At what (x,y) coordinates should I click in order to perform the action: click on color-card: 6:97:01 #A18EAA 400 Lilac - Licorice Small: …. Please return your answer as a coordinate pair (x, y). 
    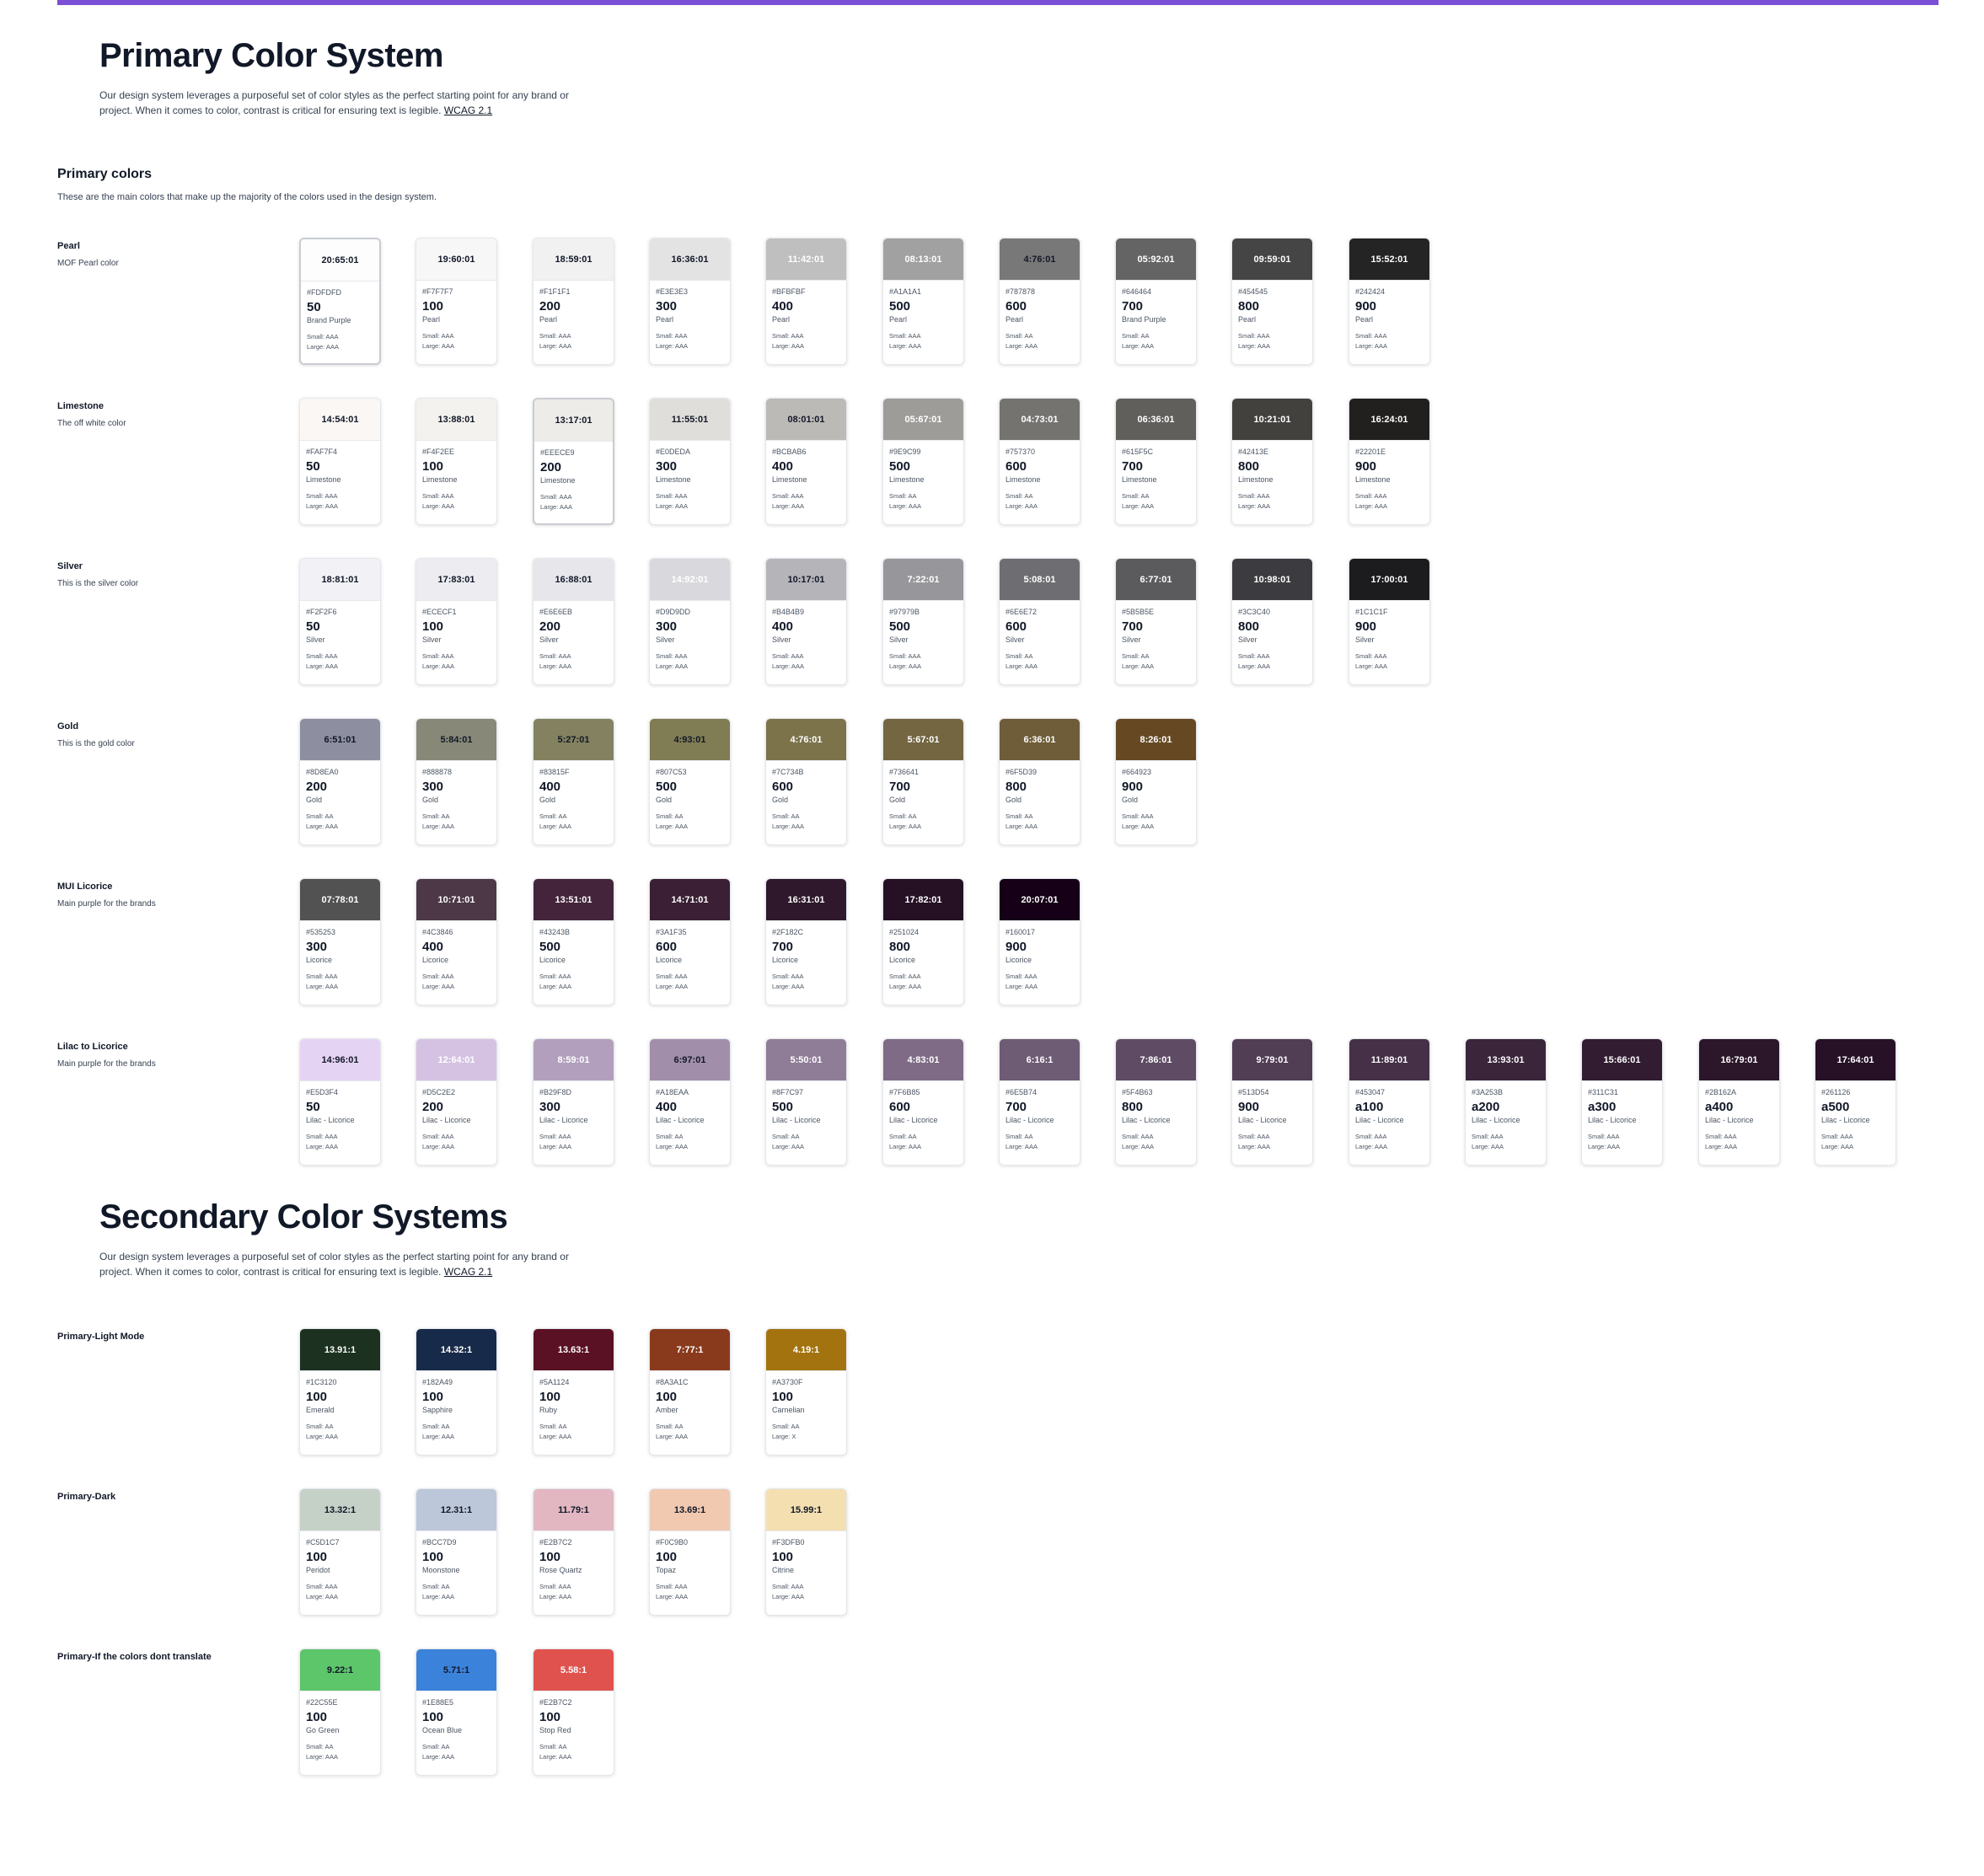
    Looking at the image, I should click on (690, 1102).